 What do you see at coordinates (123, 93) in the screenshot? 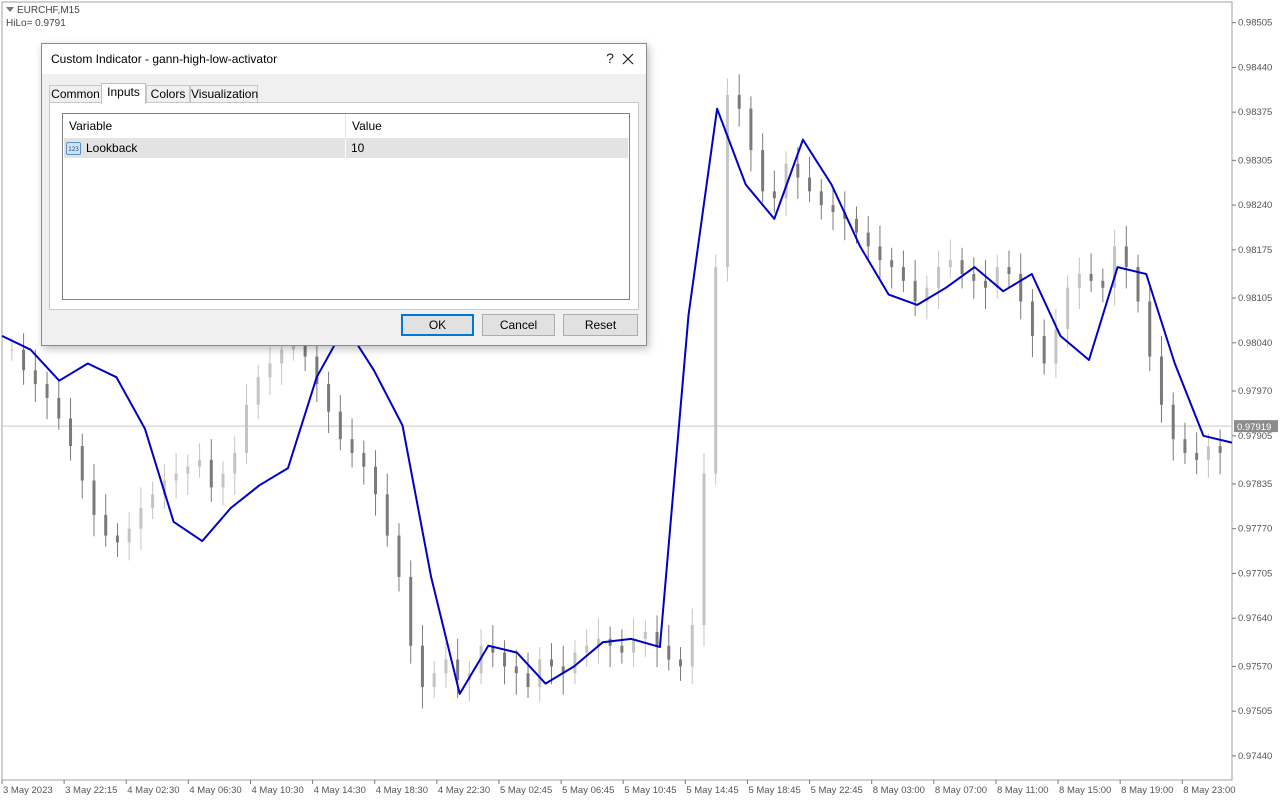
I see `tab-inputs: Inputs` at bounding box center [123, 93].